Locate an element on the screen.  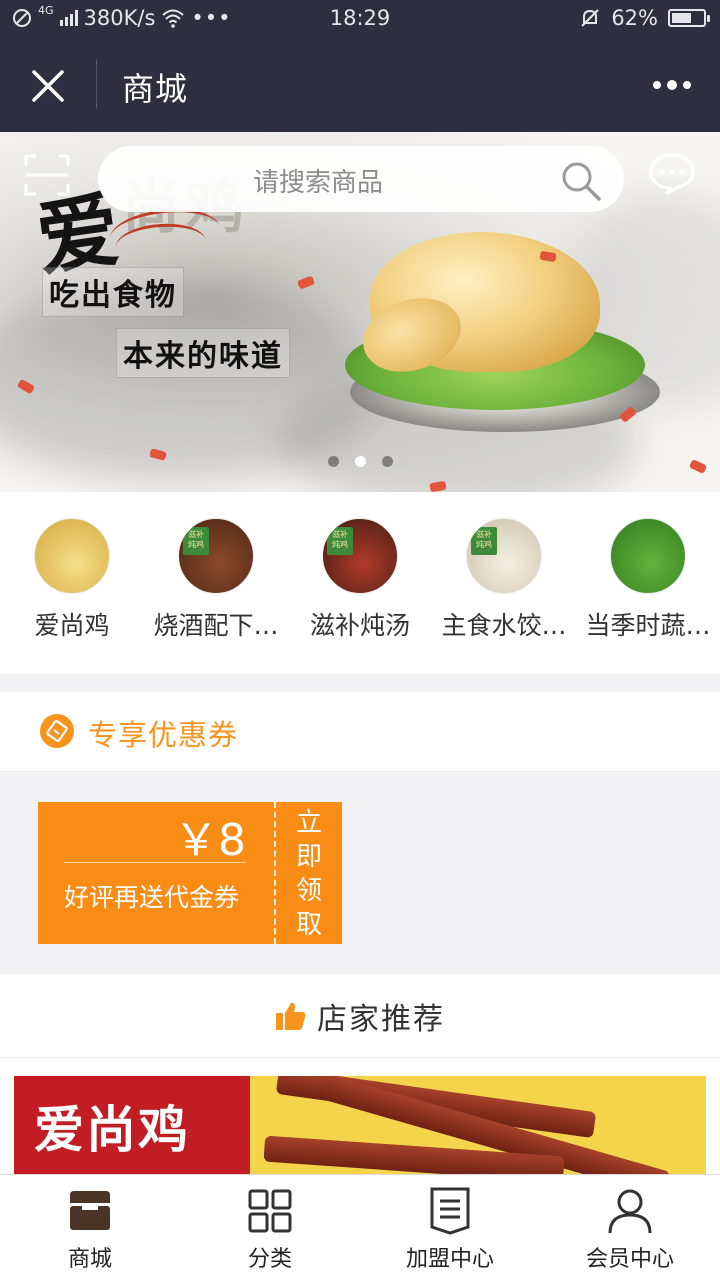
bottom-nav: 商城 分类 加盟中心 会员中心 is located at coordinates (360, 1227).